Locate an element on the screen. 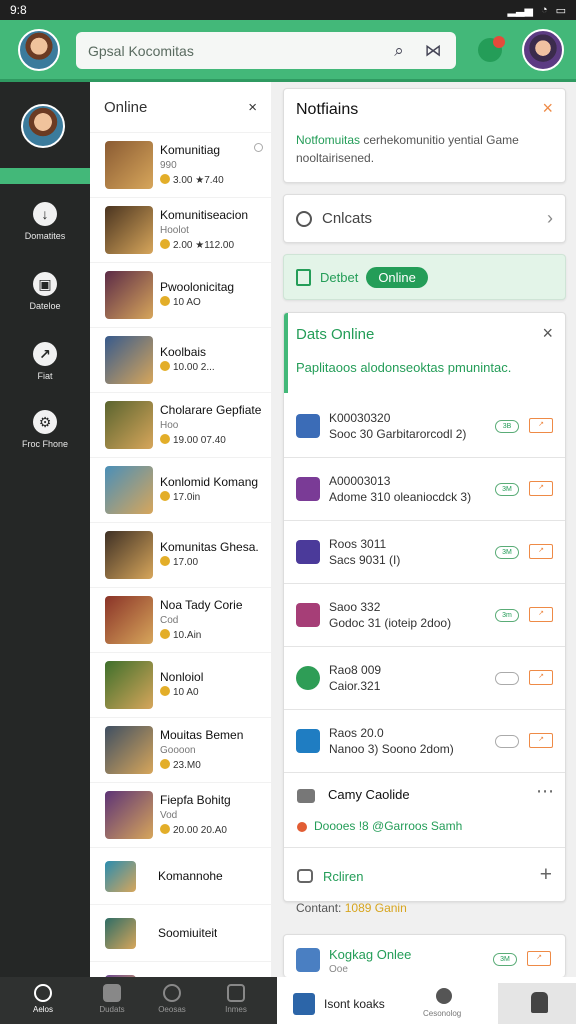  camy-card: Camy Caolide ⋯ Doooes !8 @Garroos Samh is located at coordinates (424, 809).